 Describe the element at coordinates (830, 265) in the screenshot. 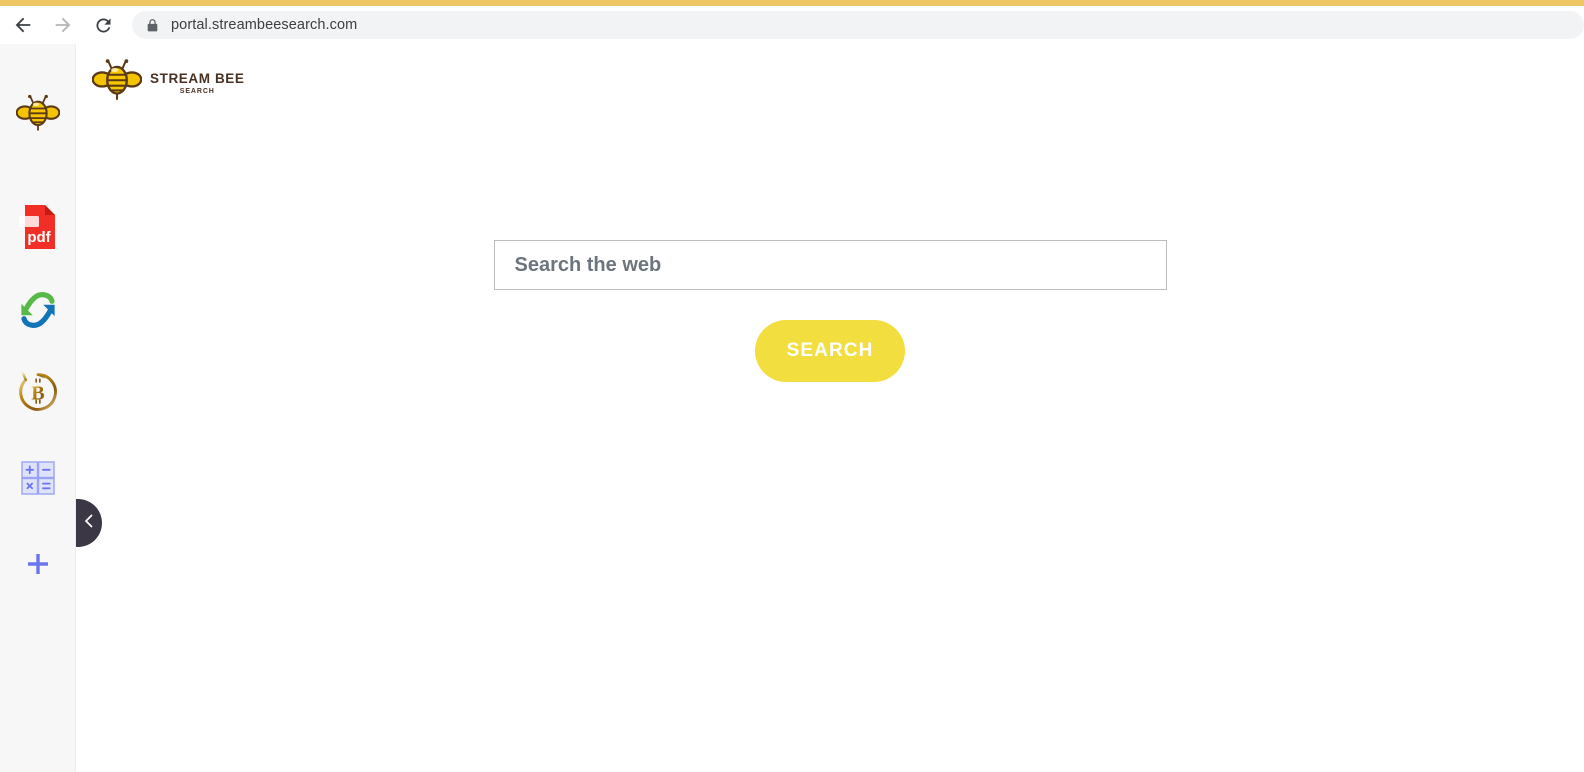

I see `search-input` at that location.